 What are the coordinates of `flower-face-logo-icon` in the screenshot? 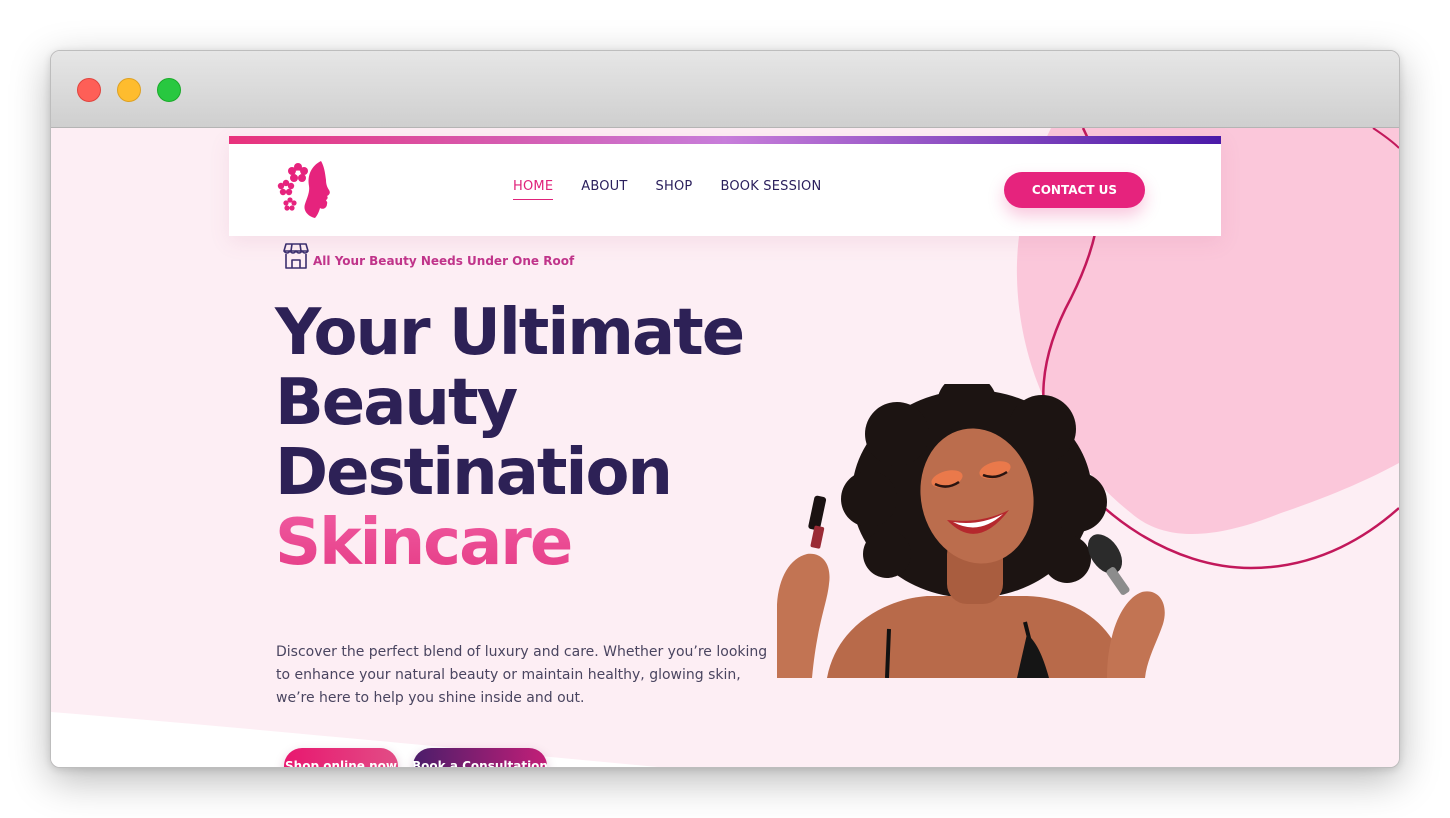 It's located at (305, 189).